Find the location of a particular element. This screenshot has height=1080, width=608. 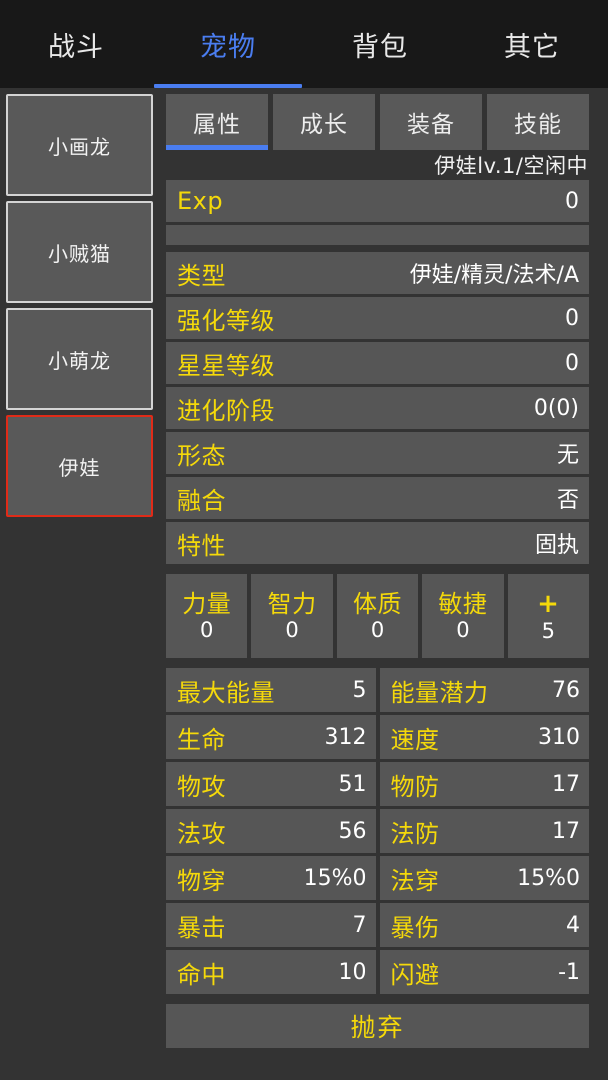

sub-tab-1: 成长 is located at coordinates (324, 122).